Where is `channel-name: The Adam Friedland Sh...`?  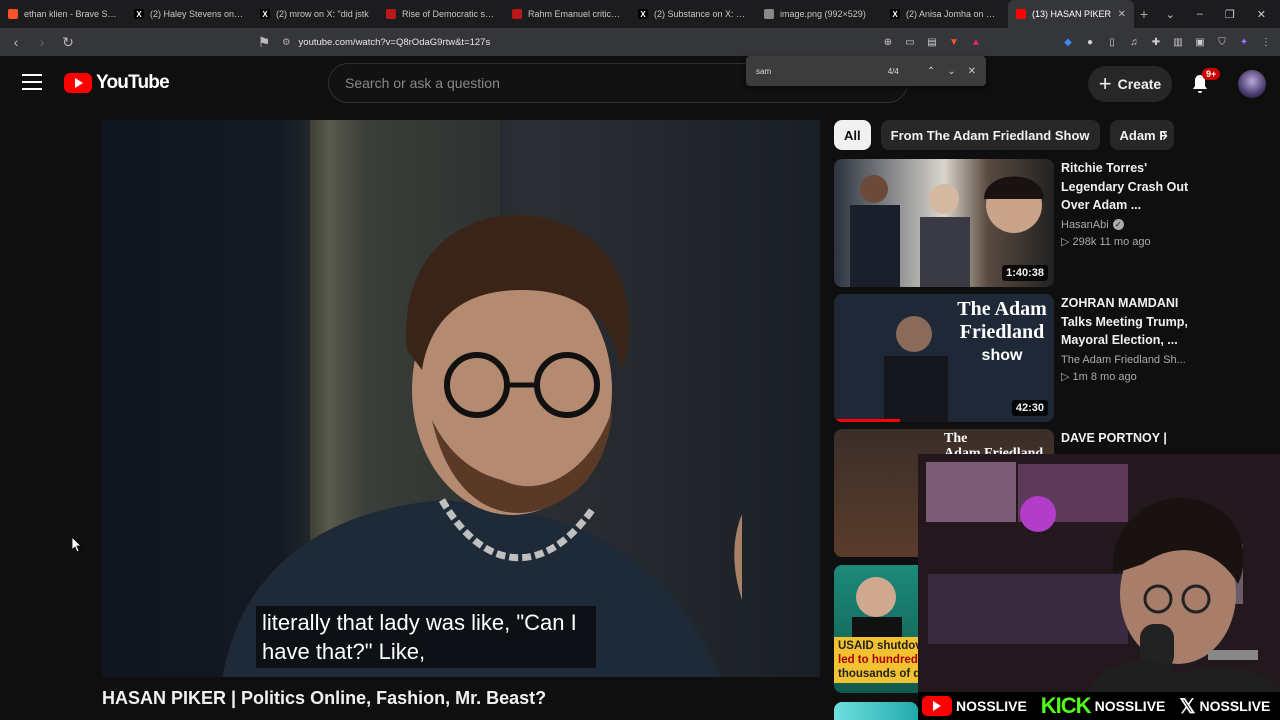 channel-name: The Adam Friedland Sh... is located at coordinates (1123, 359).